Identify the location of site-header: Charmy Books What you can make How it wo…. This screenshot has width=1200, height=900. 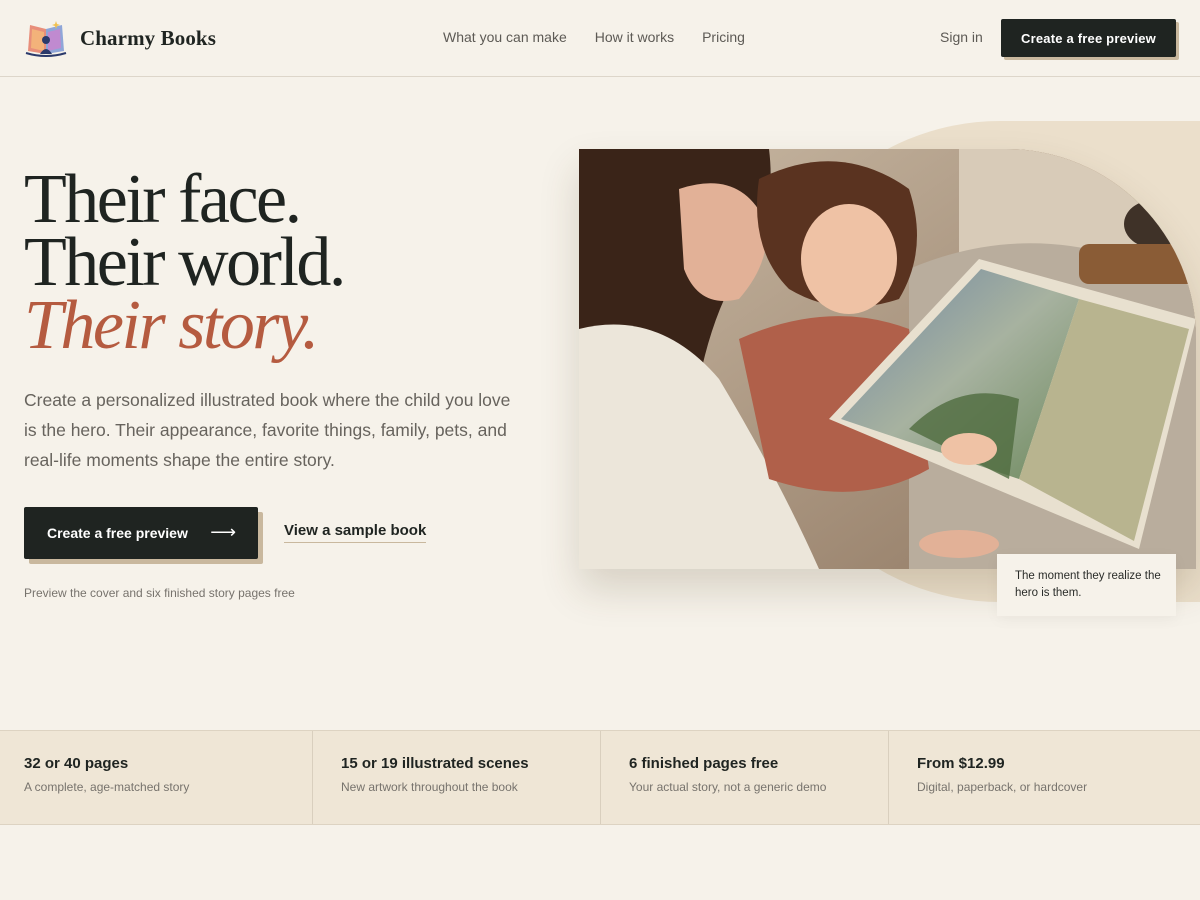
(600, 38).